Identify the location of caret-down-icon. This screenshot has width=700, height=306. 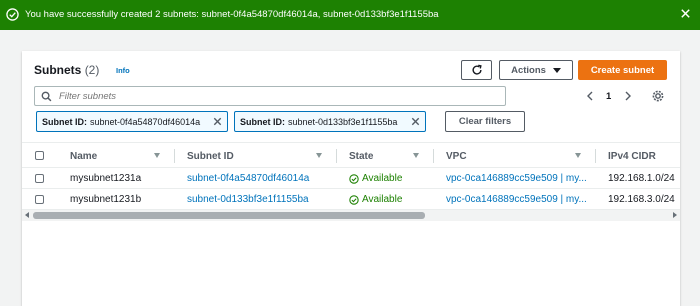
(556, 70).